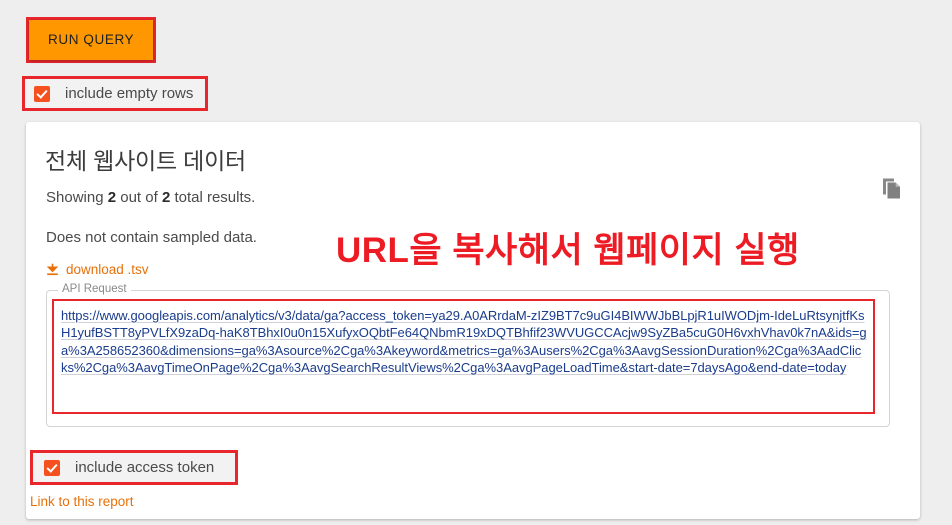  What do you see at coordinates (139, 197) in the screenshot?
I see `showing-middle: out of` at bounding box center [139, 197].